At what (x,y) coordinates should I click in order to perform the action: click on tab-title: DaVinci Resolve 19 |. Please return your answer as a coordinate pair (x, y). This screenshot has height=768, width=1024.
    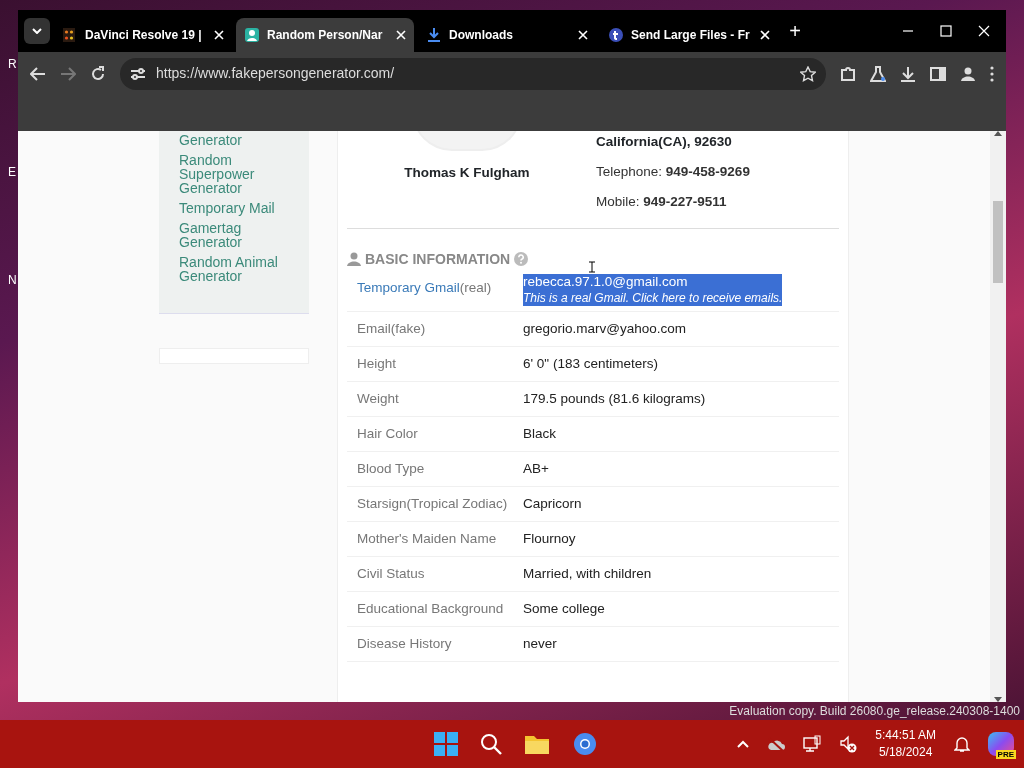
    Looking at the image, I should click on (143, 35).